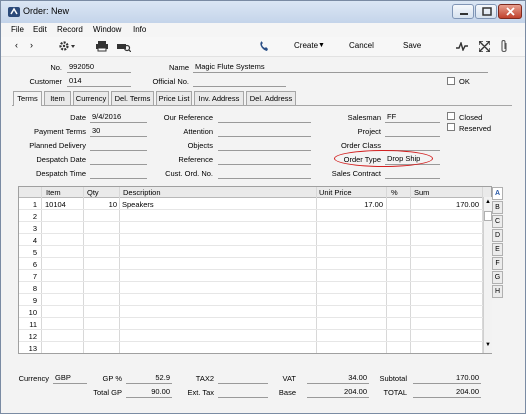 This screenshot has width=526, height=414. I want to click on save-button: Save, so click(412, 45).